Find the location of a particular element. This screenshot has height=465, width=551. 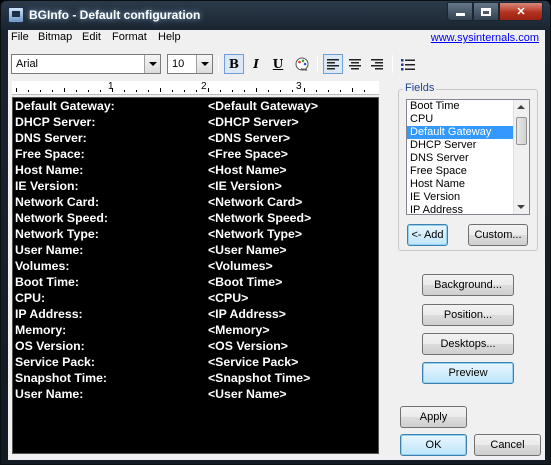

text-color-button is located at coordinates (302, 64).